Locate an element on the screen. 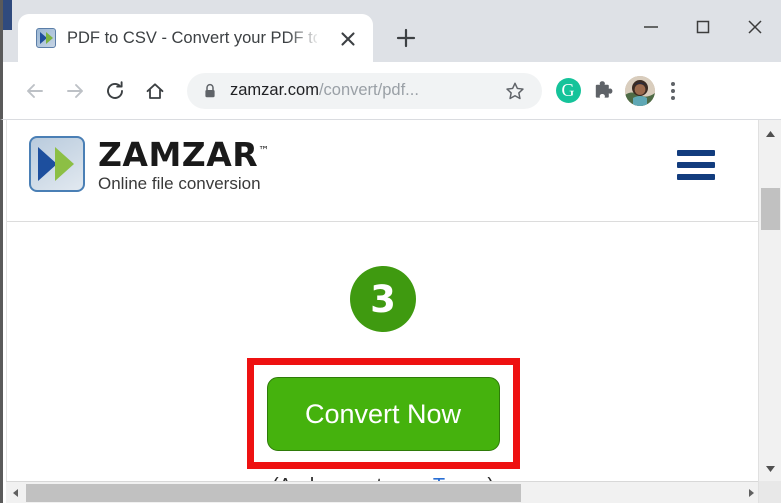  avatar is located at coordinates (640, 90).